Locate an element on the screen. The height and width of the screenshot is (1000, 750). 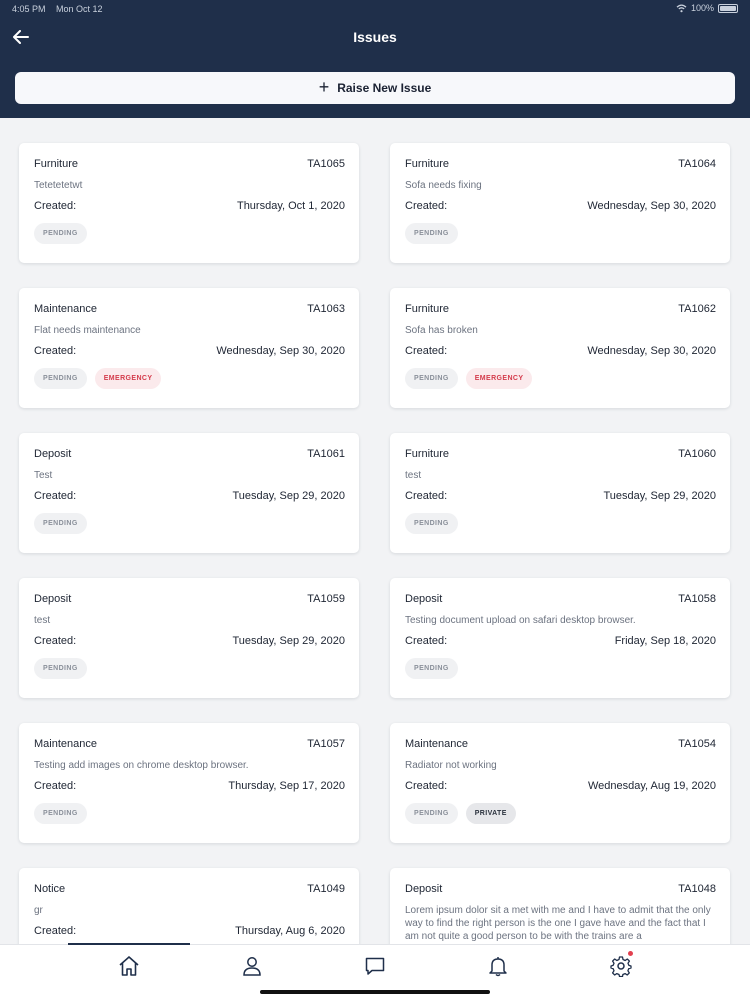
issue-id: TA1054 is located at coordinates (697, 744).